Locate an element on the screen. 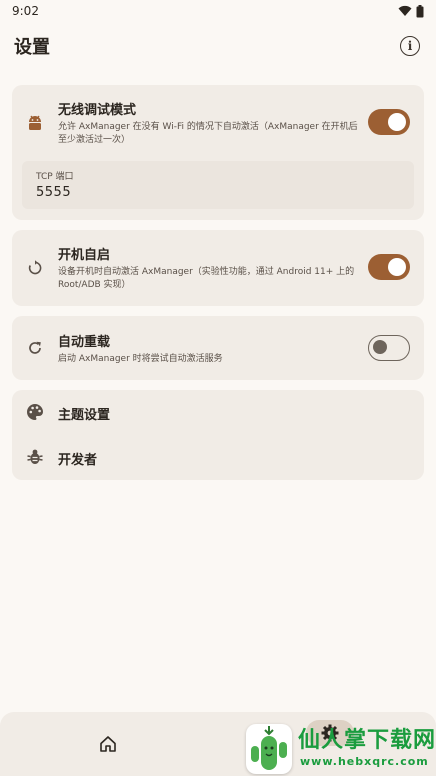  bug-icon is located at coordinates (35, 457).